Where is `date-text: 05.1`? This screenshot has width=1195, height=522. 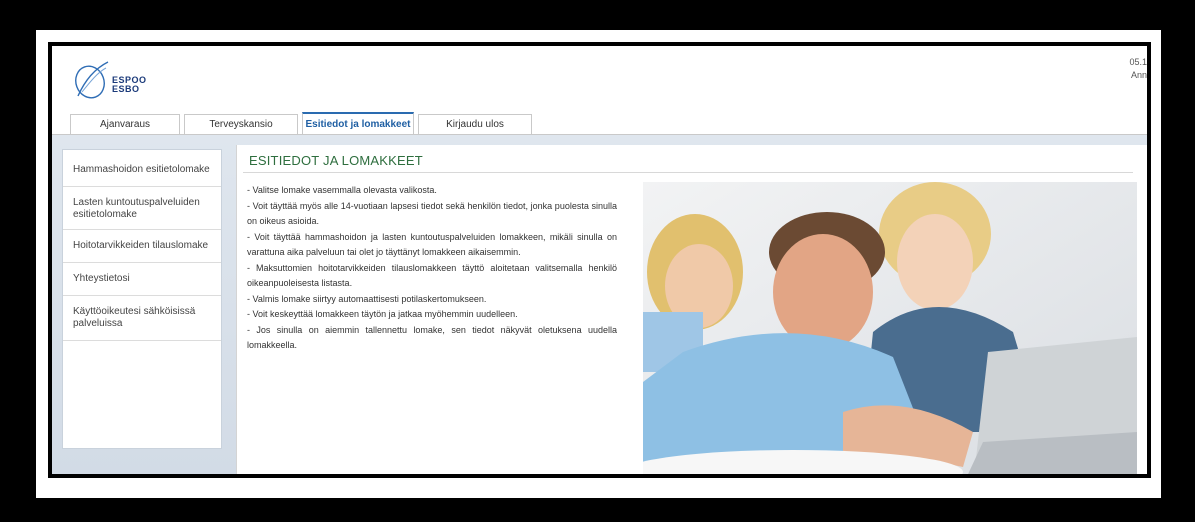
date-text: 05.1 is located at coordinates (1138, 62).